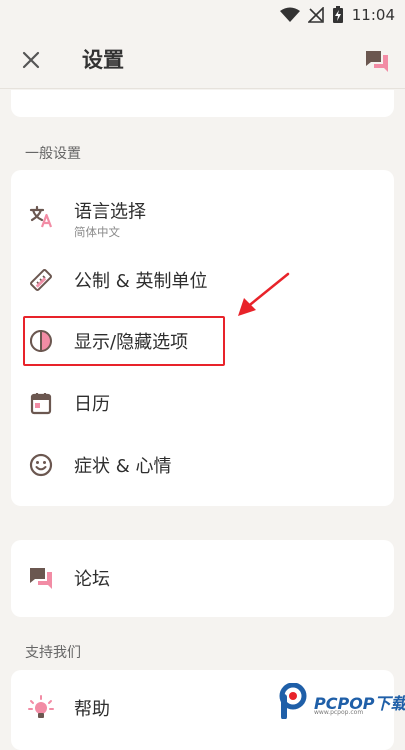  What do you see at coordinates (92, 709) in the screenshot?
I see `settings-item-label: 帮助` at bounding box center [92, 709].